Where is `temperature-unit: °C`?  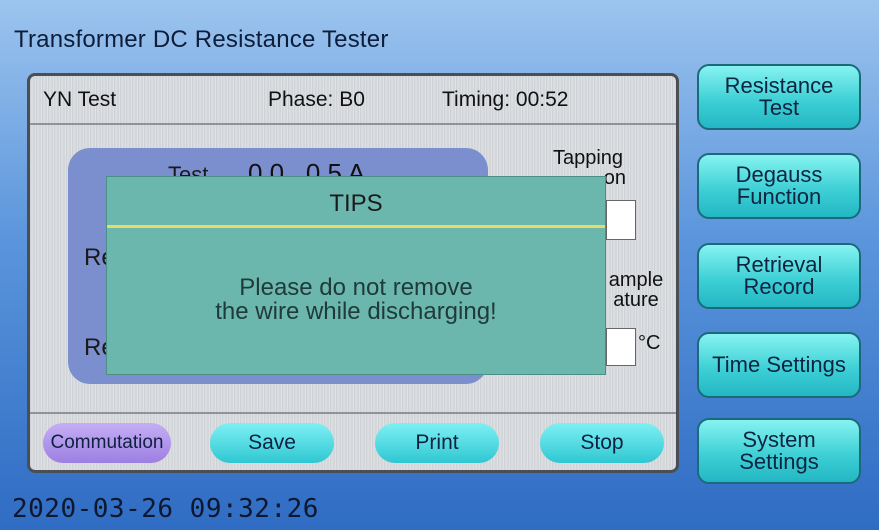
temperature-unit: °C is located at coordinates (649, 343).